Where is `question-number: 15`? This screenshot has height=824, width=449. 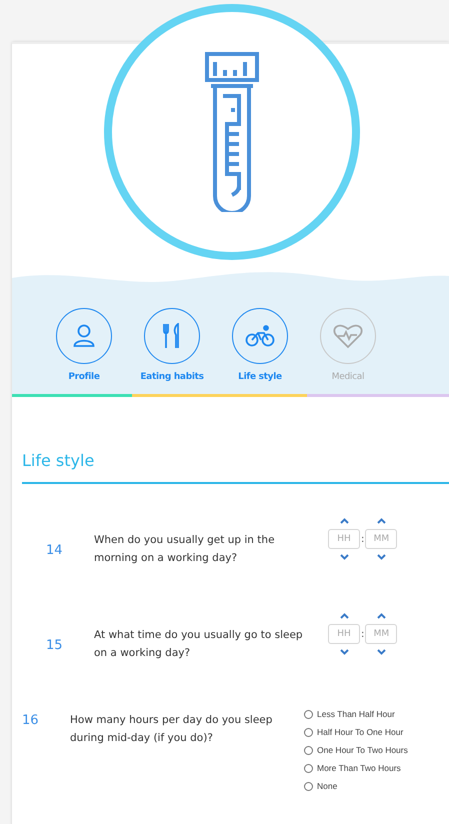
question-number: 15 is located at coordinates (55, 645).